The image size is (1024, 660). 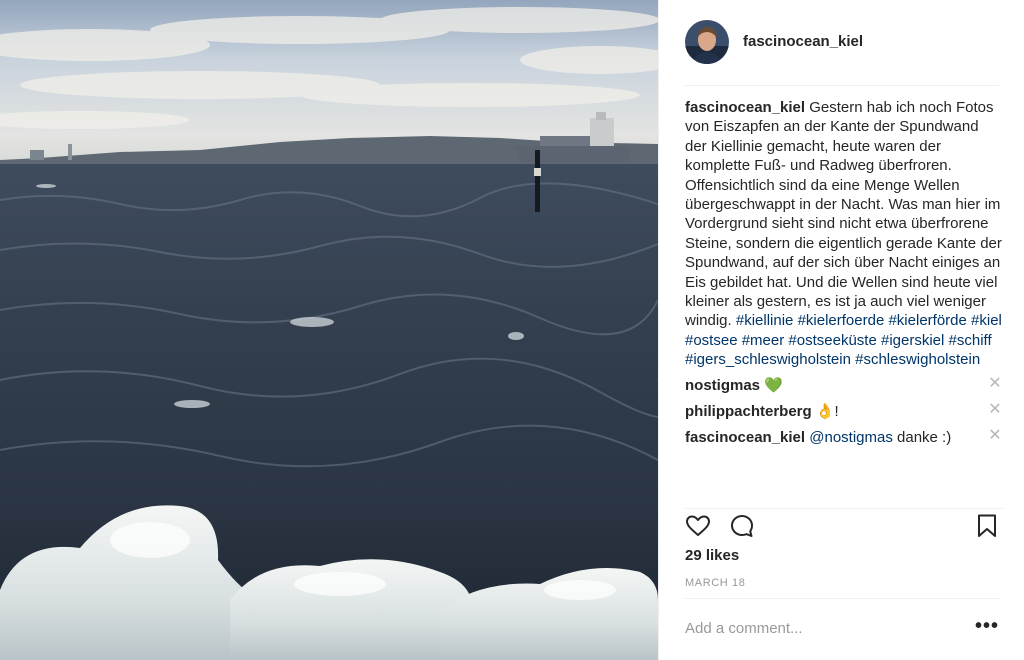 What do you see at coordinates (927, 320) in the screenshot?
I see `hashtag-link: #kielerförde` at bounding box center [927, 320].